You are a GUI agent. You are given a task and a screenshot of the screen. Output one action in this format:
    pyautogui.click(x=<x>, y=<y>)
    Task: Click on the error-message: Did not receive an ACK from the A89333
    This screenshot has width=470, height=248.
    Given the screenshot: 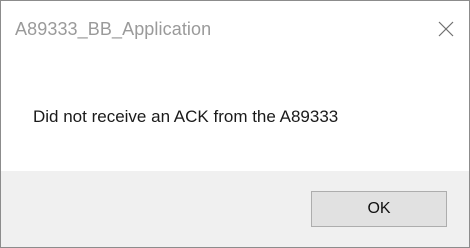 What is the action you would take?
    pyautogui.click(x=186, y=116)
    